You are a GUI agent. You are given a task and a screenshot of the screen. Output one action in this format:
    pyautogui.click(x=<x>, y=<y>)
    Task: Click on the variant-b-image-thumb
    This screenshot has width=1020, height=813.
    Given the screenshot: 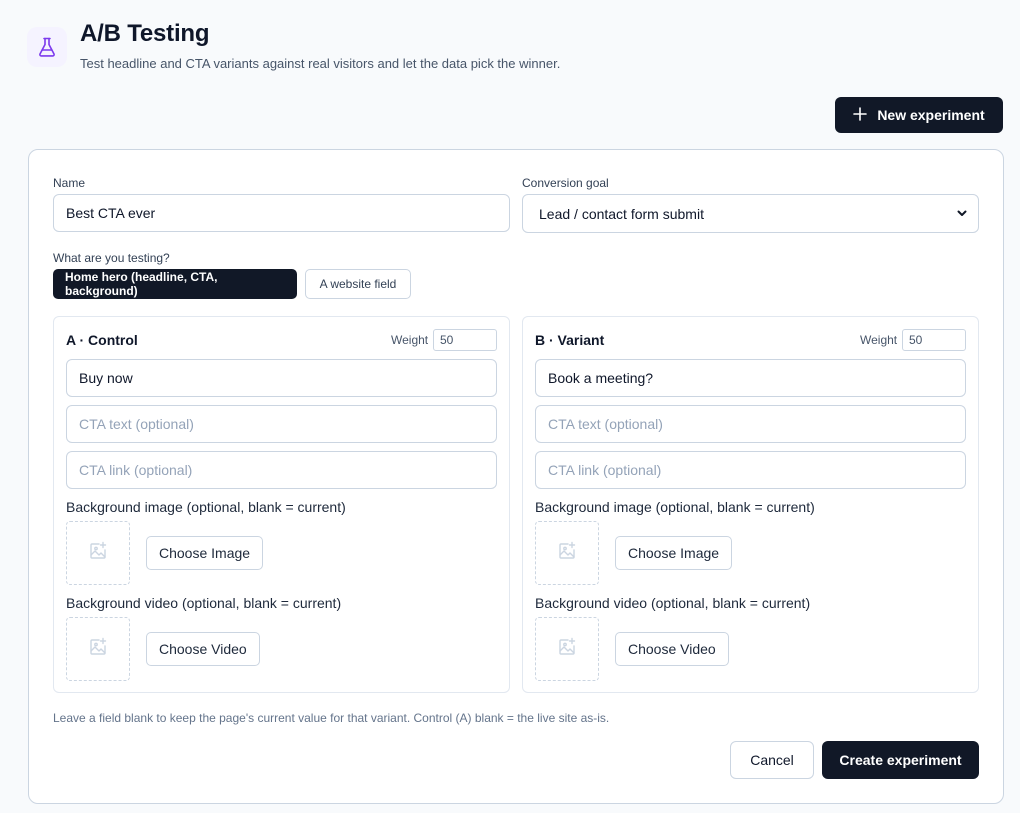 What is the action you would take?
    pyautogui.click(x=567, y=553)
    